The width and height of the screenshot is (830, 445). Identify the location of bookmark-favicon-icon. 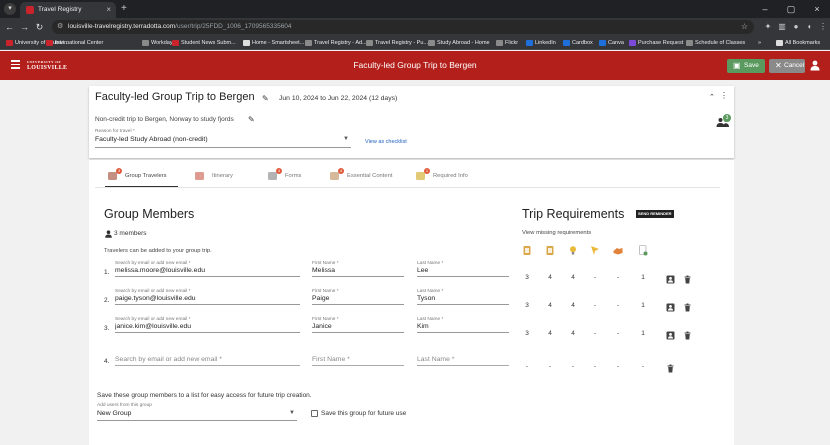
(369, 43).